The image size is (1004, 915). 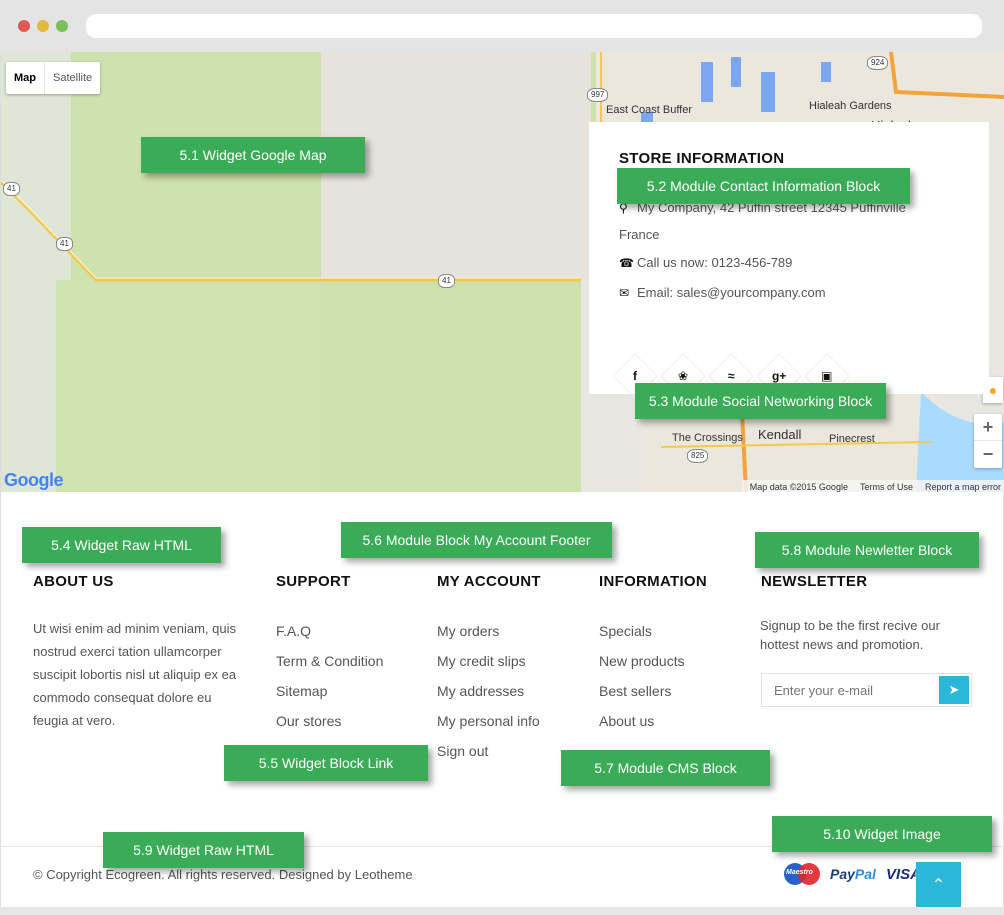 I want to click on google-logo-text: Google, so click(x=34, y=480).